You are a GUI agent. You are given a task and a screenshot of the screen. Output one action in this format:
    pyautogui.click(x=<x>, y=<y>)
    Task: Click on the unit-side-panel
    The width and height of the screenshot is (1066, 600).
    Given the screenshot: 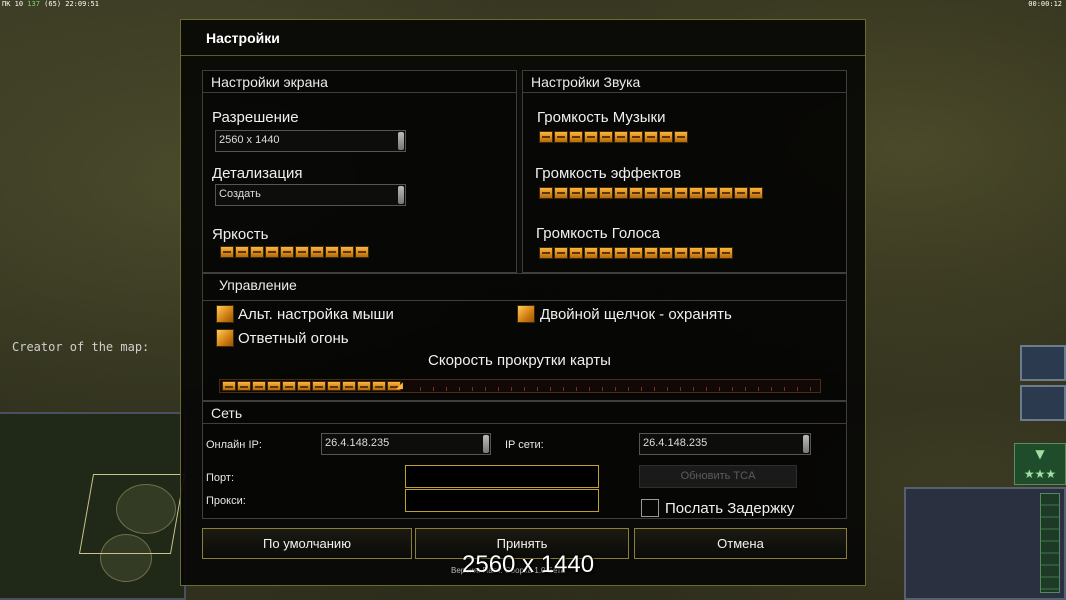 What is the action you would take?
    pyautogui.click(x=1040, y=385)
    